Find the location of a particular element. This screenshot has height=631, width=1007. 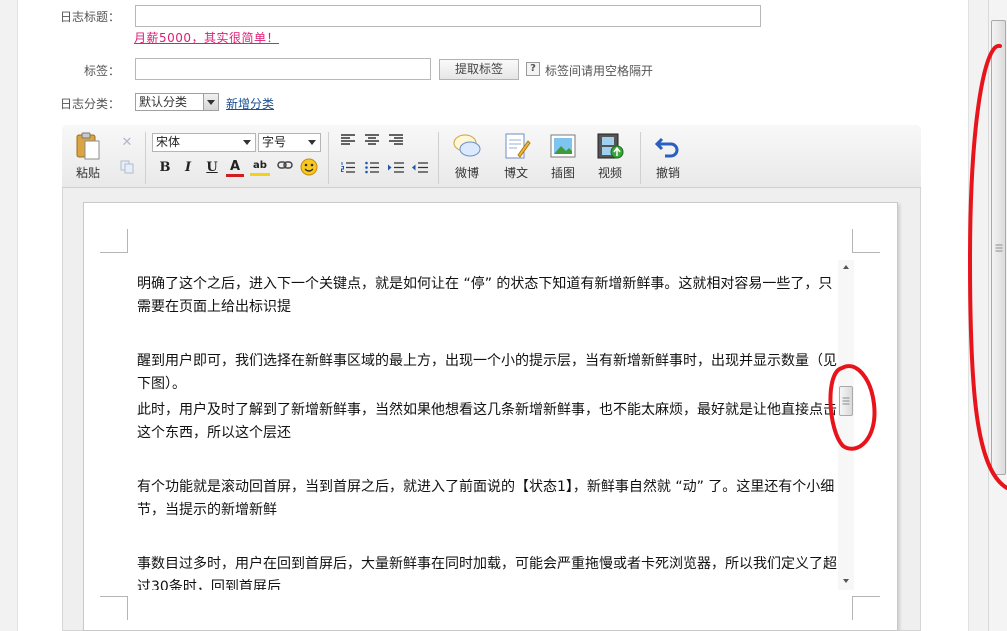

extract-tags-button: 提取标签 is located at coordinates (479, 69).